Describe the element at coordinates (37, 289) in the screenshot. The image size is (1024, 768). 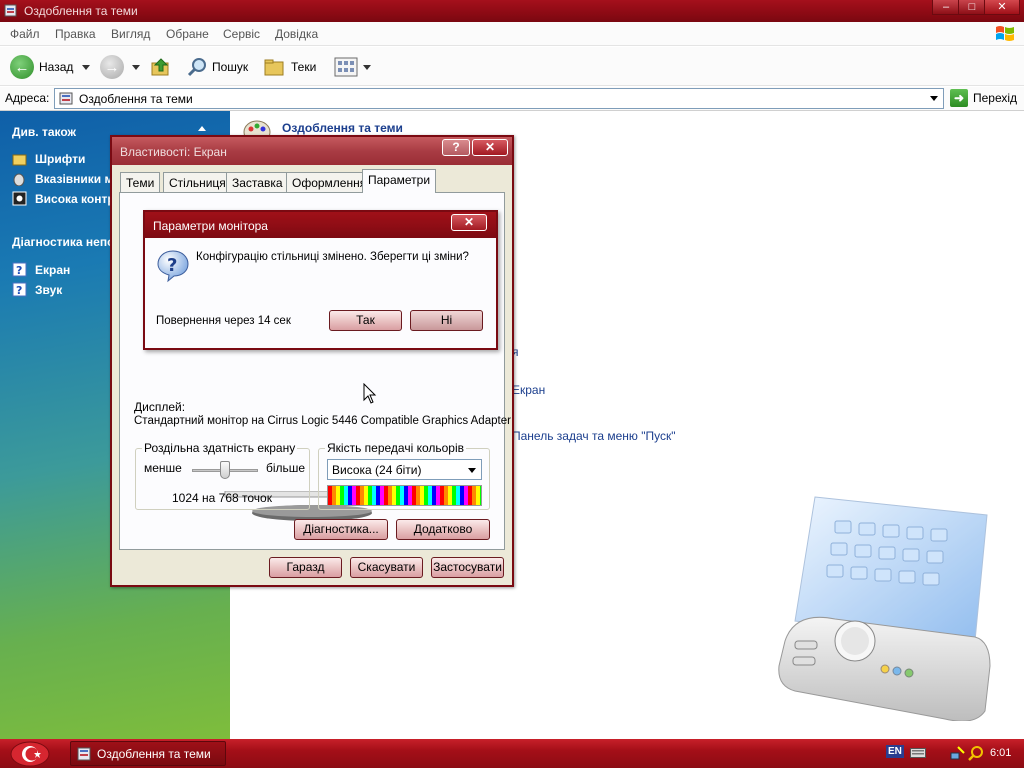
I see `sidebar-item-sound: ? Звук` at that location.